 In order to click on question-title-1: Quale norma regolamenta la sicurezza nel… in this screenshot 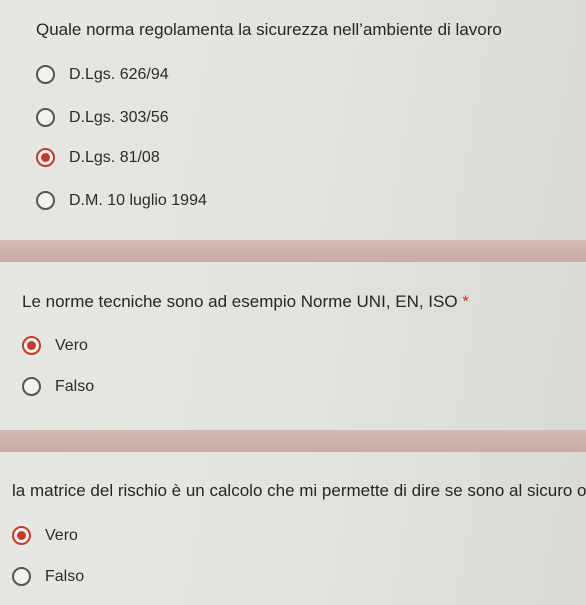, I will do `click(269, 30)`.